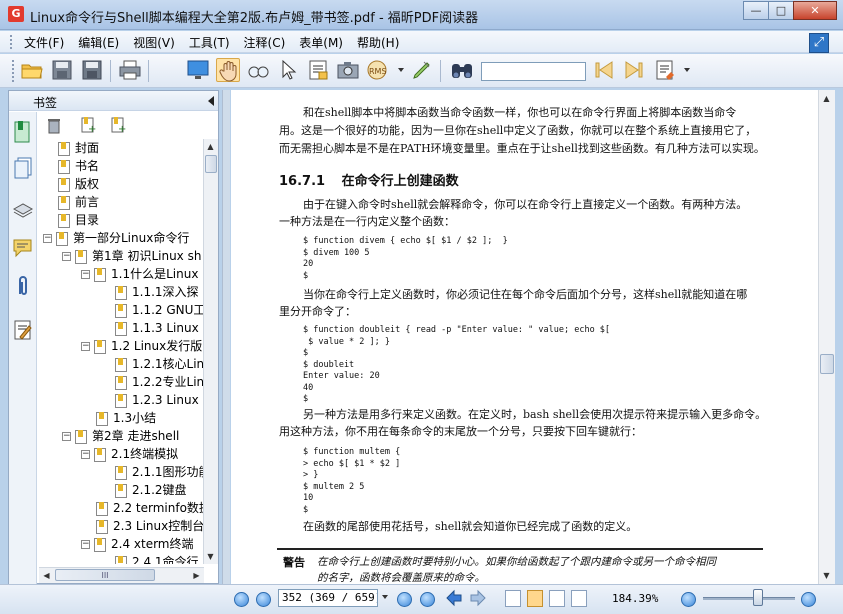  Describe the element at coordinates (827, 364) in the screenshot. I see `document-scroll-thumb` at that location.